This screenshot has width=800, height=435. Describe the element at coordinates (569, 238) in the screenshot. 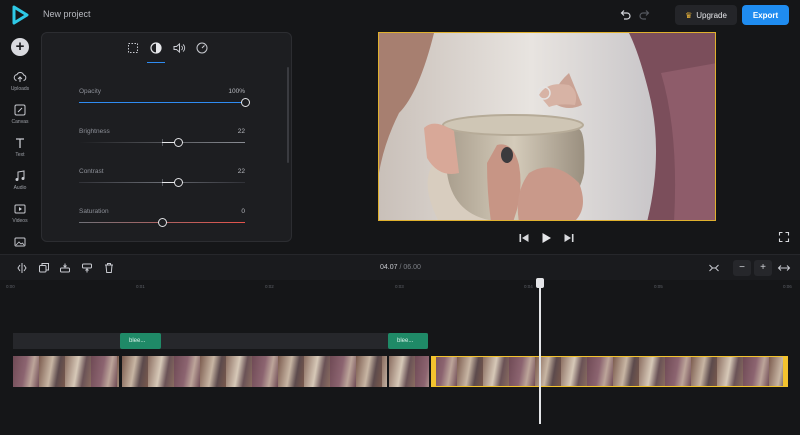

I see `skip-forward-icon` at that location.